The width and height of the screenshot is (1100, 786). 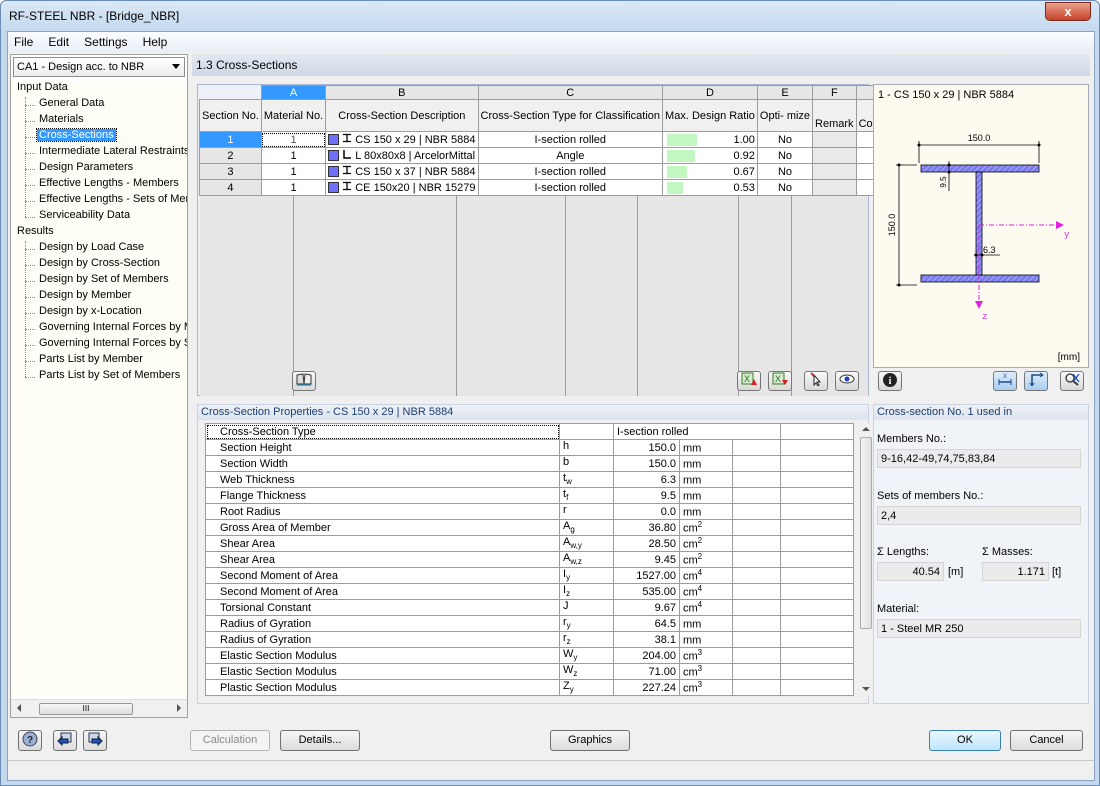 What do you see at coordinates (586, 543) in the screenshot?
I see `property-symbol: Aw,y` at bounding box center [586, 543].